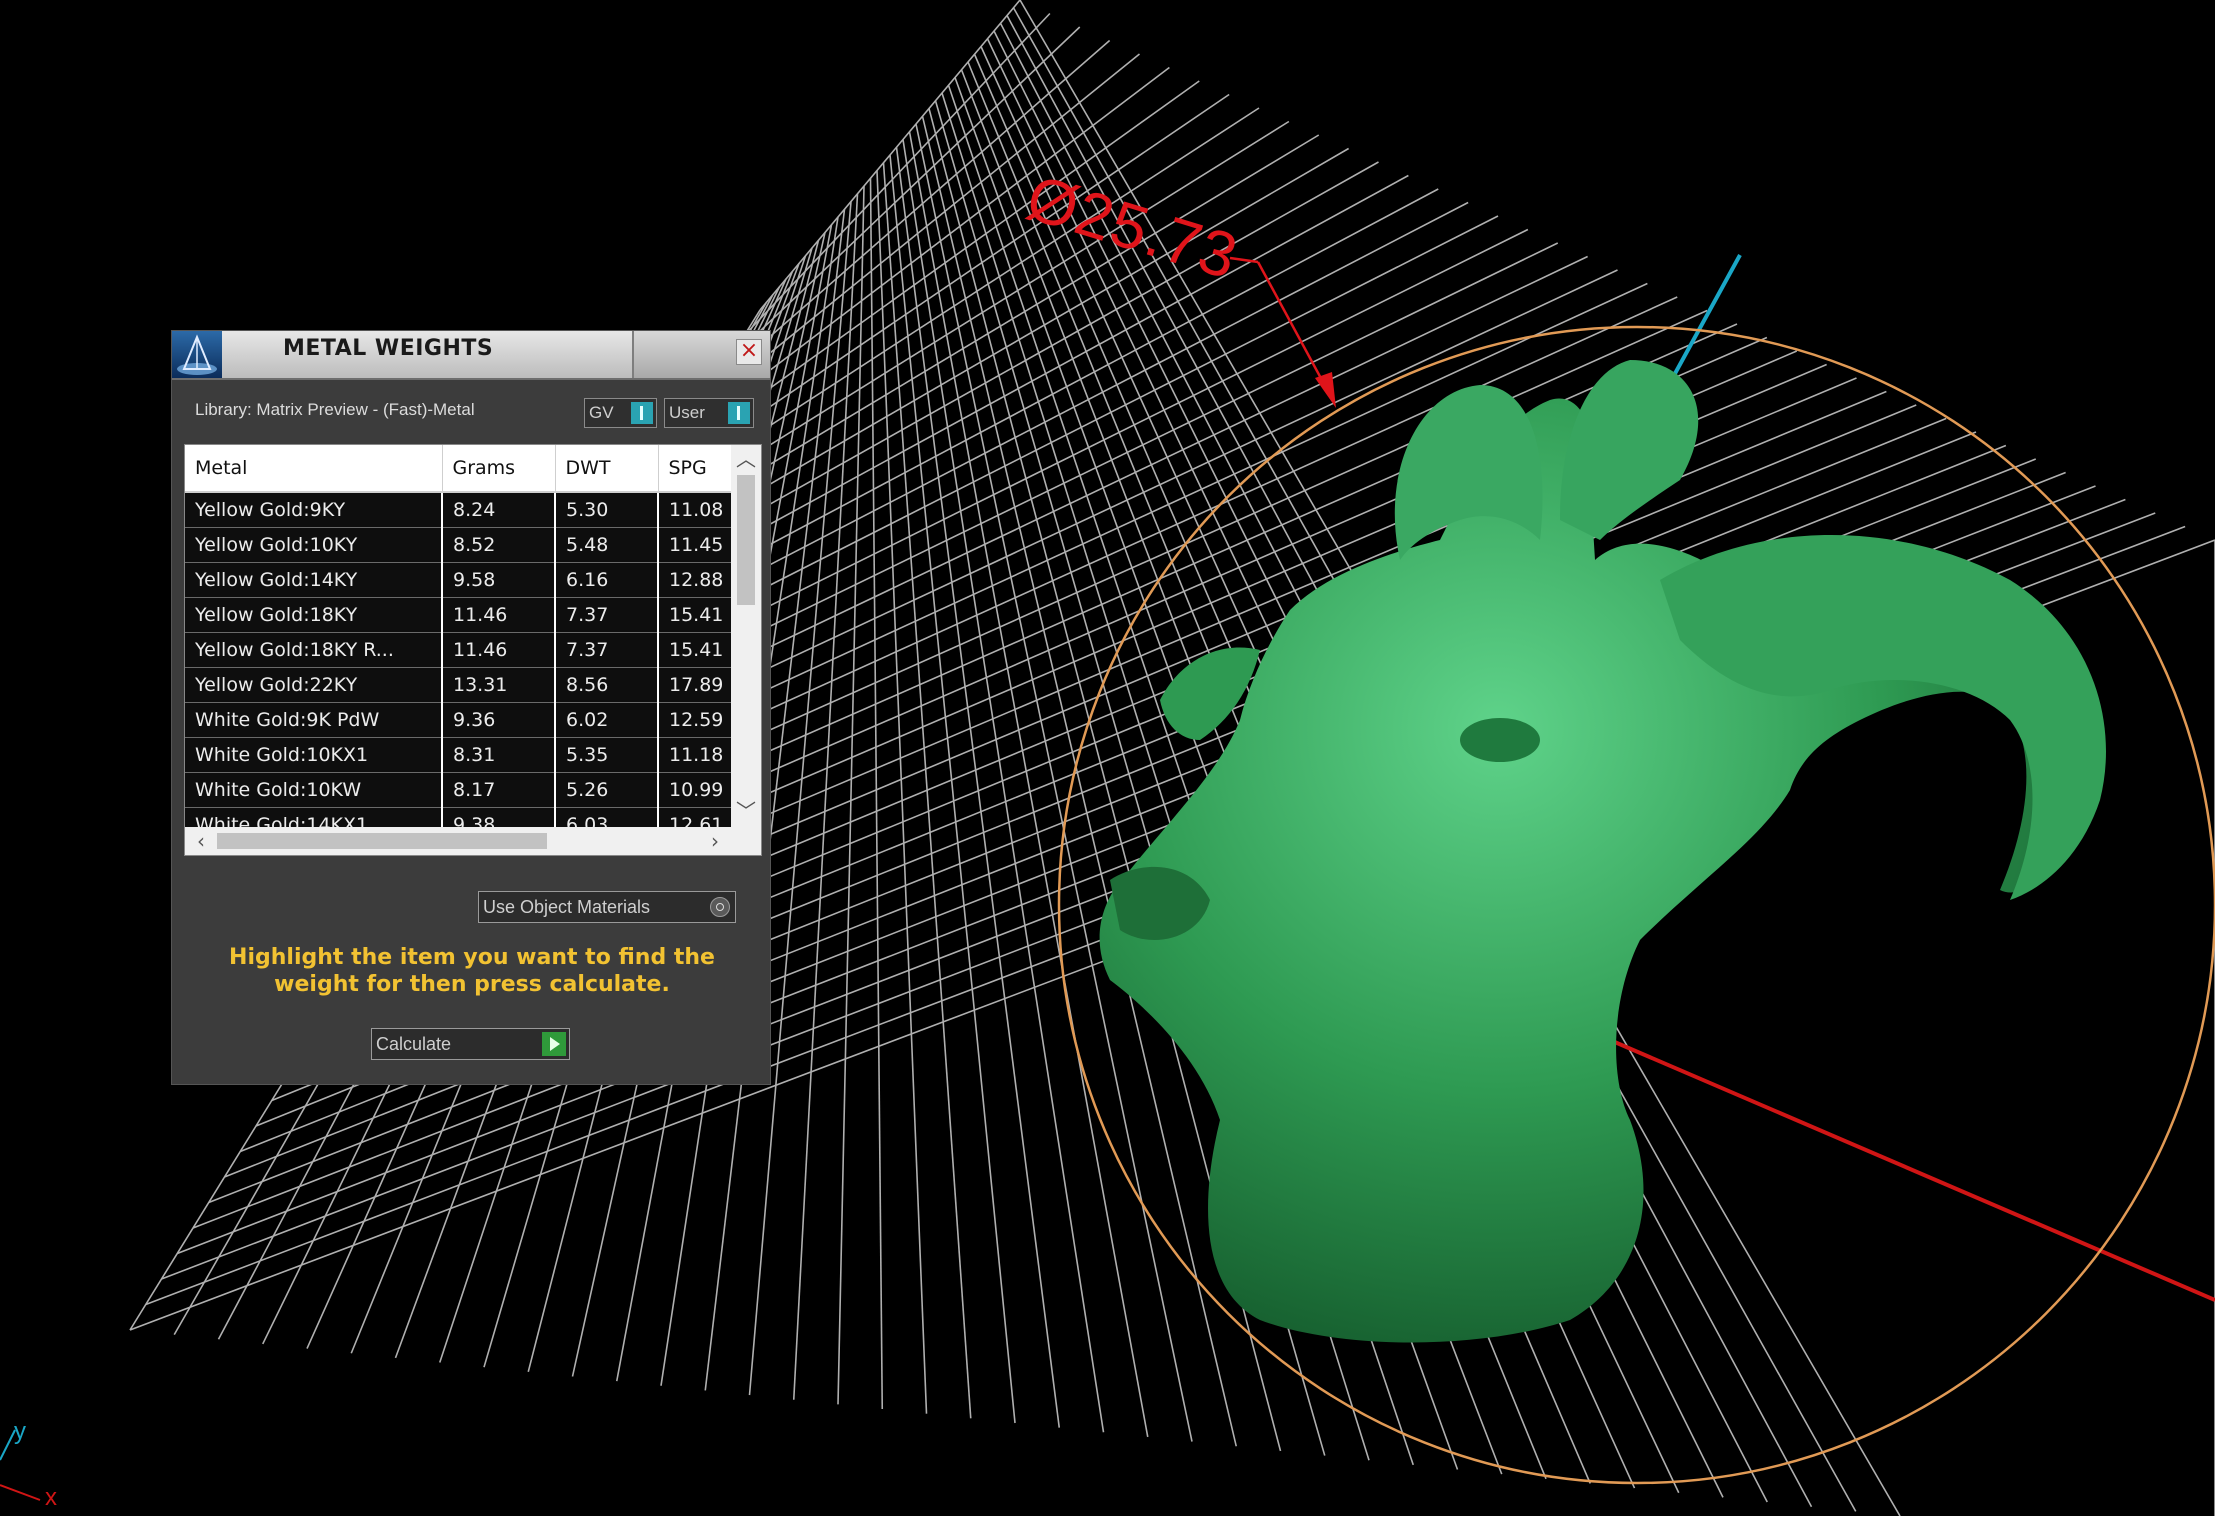 This screenshot has height=1516, width=2215. What do you see at coordinates (694, 685) in the screenshot?
I see `cell-spg: 17.89` at bounding box center [694, 685].